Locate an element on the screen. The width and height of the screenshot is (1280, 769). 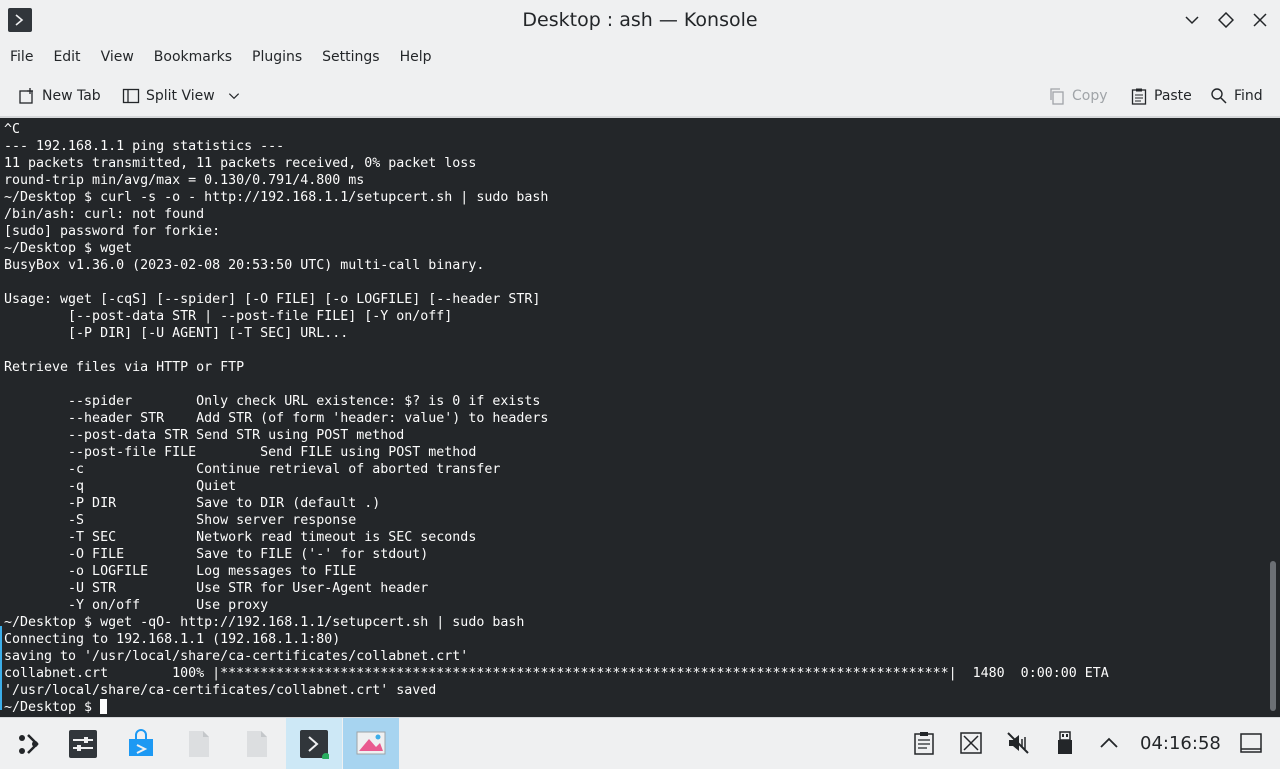
volume-muted-icon is located at coordinates (1018, 743).